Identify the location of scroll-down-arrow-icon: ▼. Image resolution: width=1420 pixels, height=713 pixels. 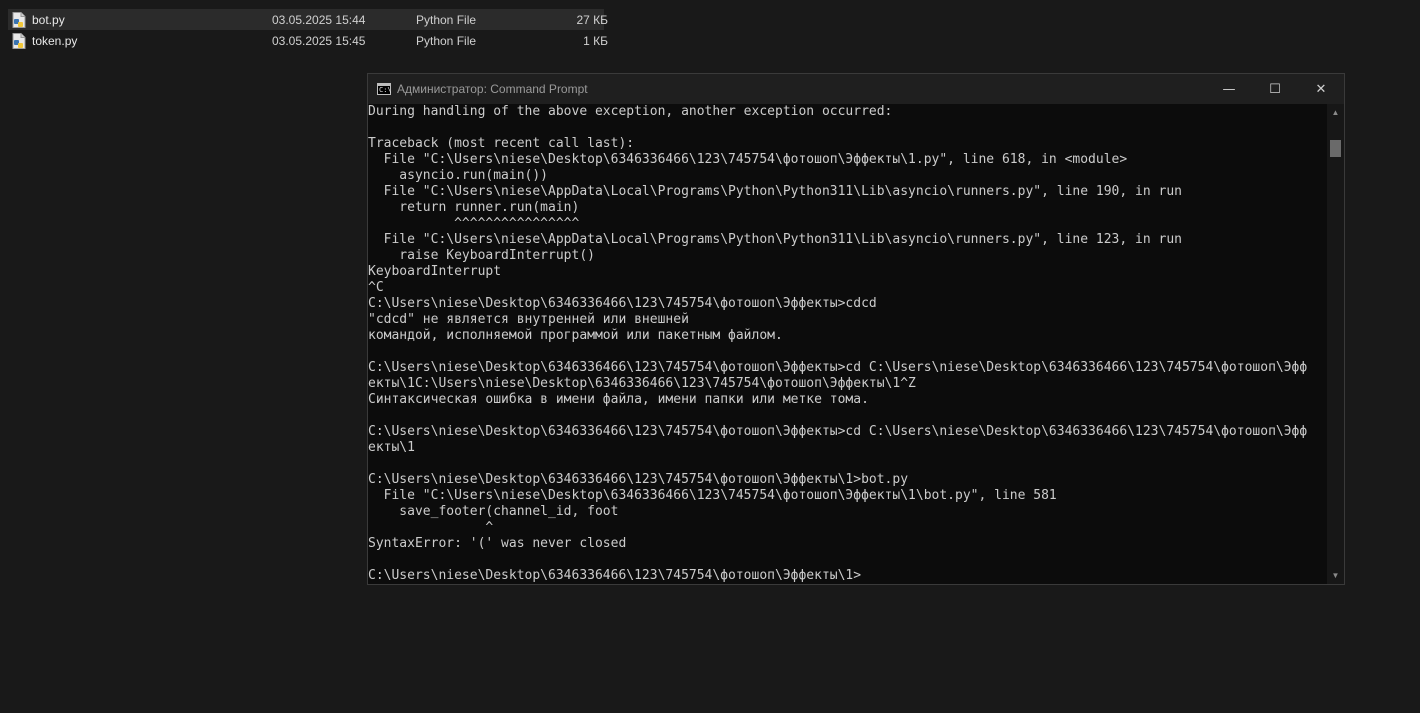
(1335, 575).